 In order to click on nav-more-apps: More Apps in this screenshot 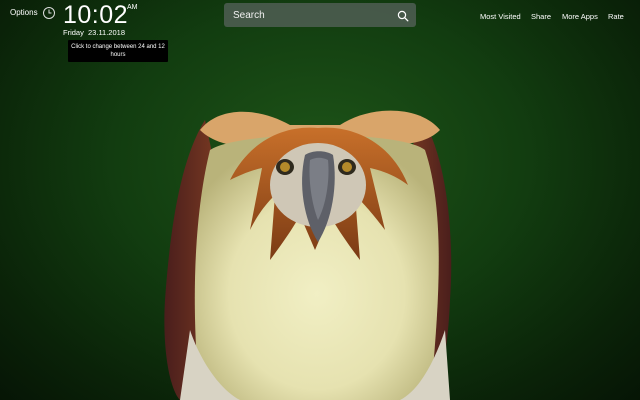, I will do `click(580, 16)`.